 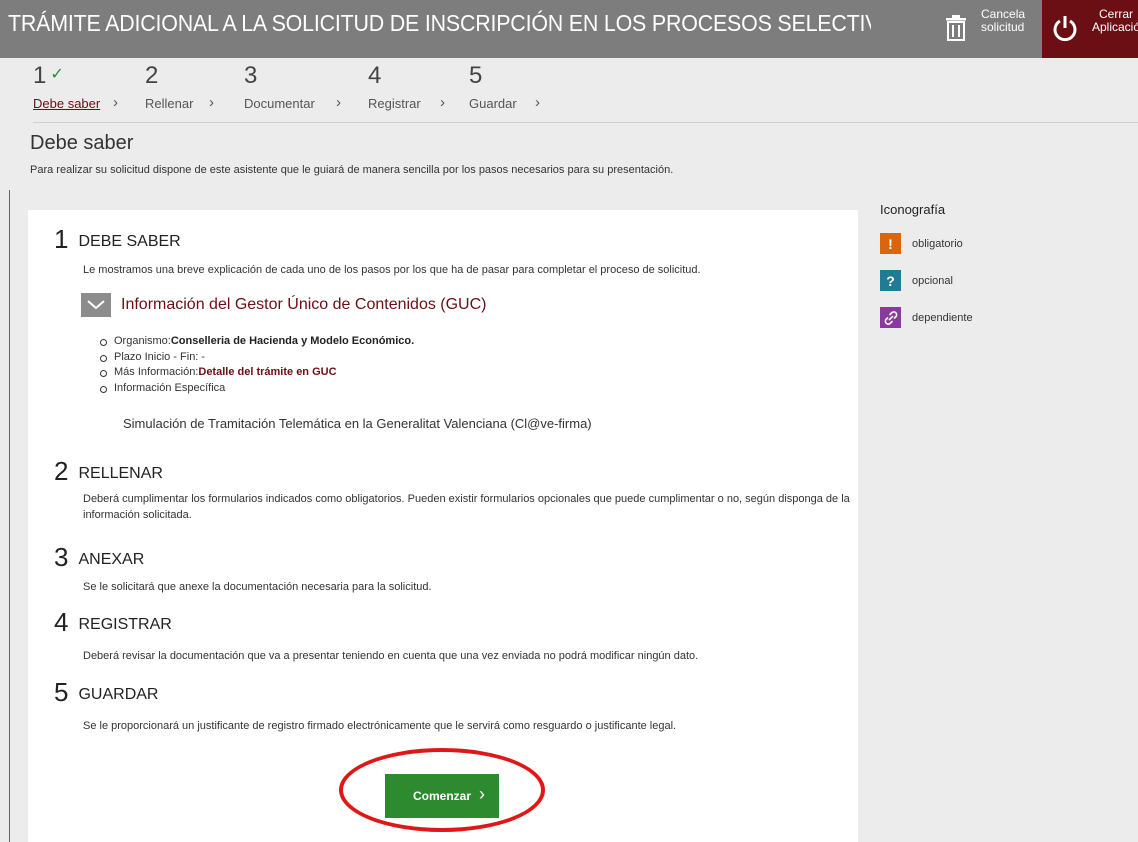 I want to click on section-number: 2, so click(x=61, y=471).